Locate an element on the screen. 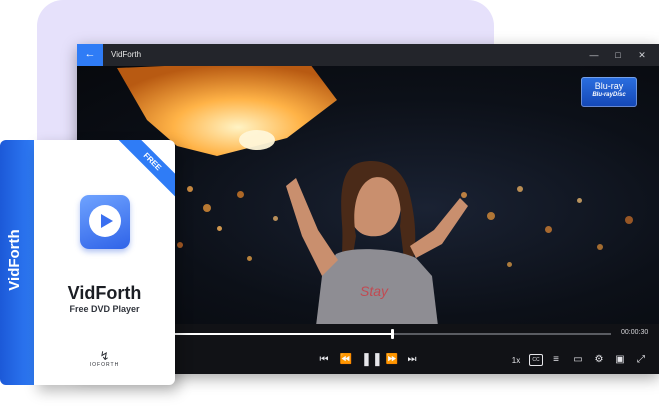 This screenshot has width=659, height=406. fullscreen-icon: ⤢ is located at coordinates (641, 359).